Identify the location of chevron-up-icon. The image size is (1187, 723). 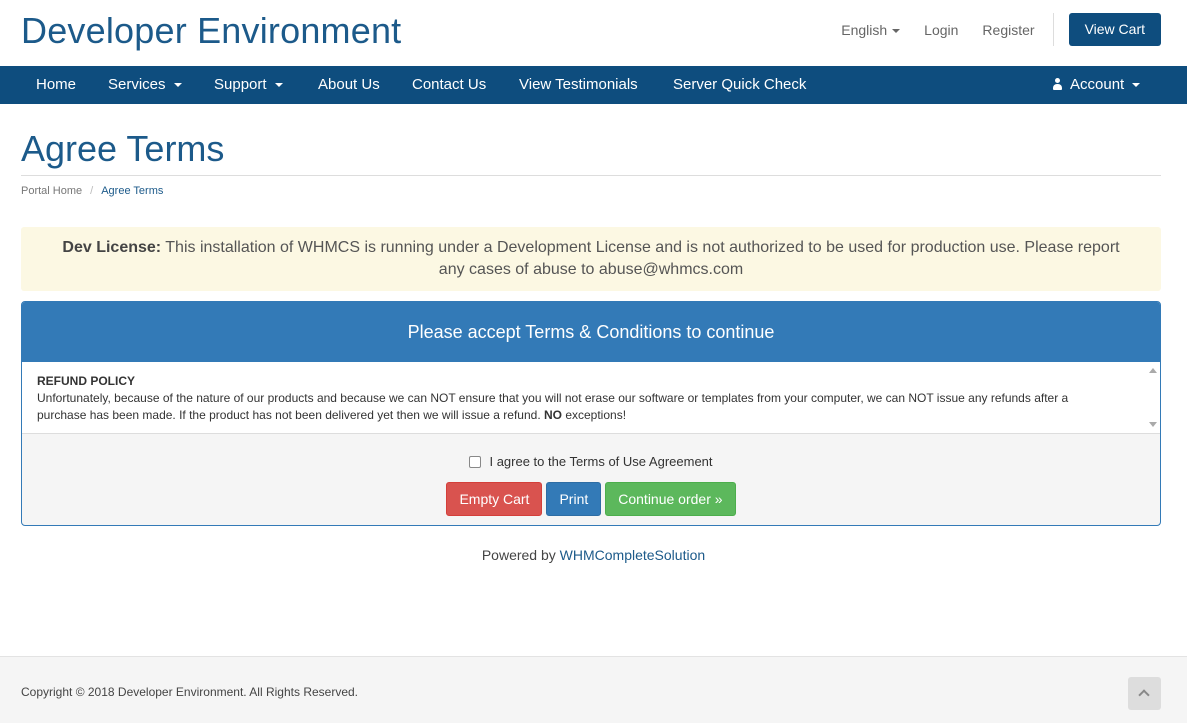
(1144, 695).